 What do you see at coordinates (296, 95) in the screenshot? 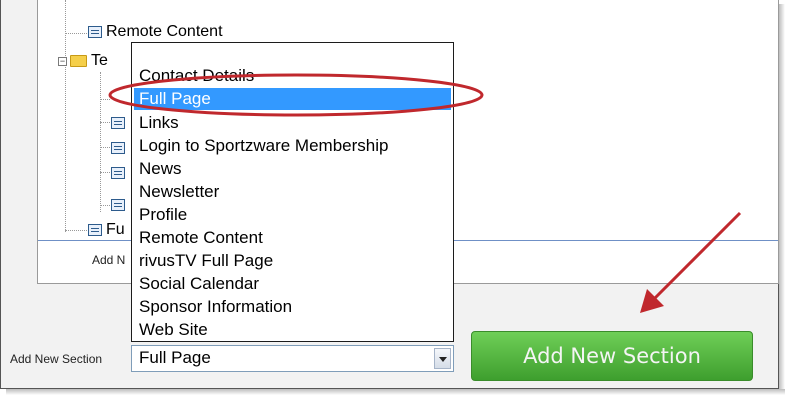
I see `annotation-ellipse` at bounding box center [296, 95].